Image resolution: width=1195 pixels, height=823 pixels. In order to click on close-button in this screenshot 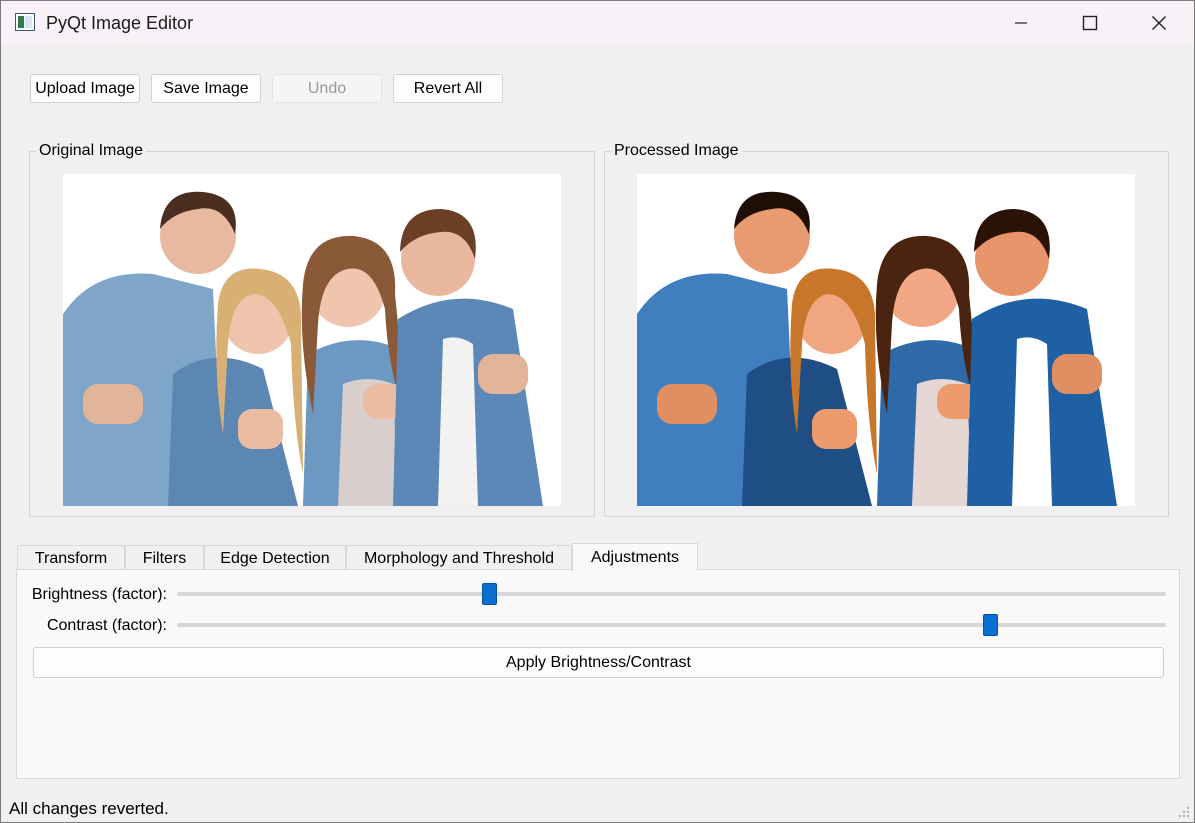, I will do `click(1159, 23)`.